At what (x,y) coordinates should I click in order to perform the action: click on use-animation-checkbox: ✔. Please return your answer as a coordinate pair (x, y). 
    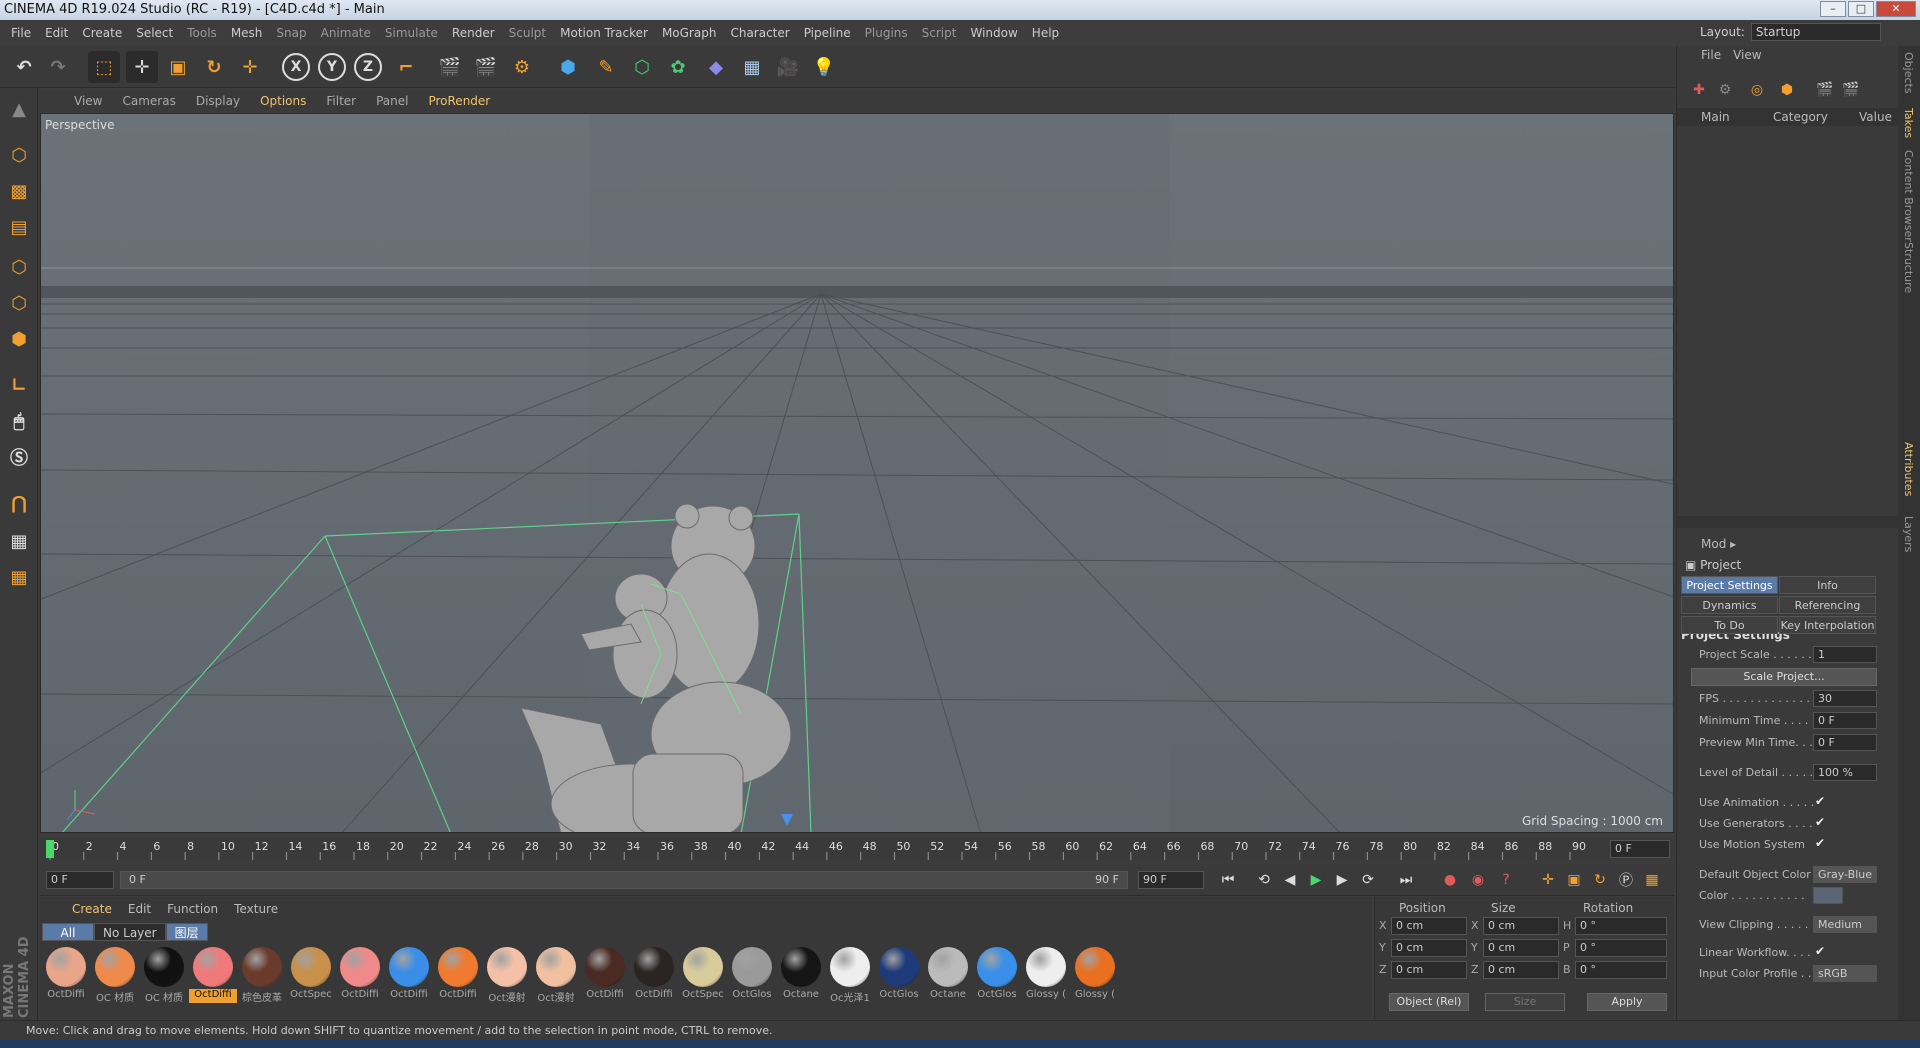
    Looking at the image, I should click on (1820, 801).